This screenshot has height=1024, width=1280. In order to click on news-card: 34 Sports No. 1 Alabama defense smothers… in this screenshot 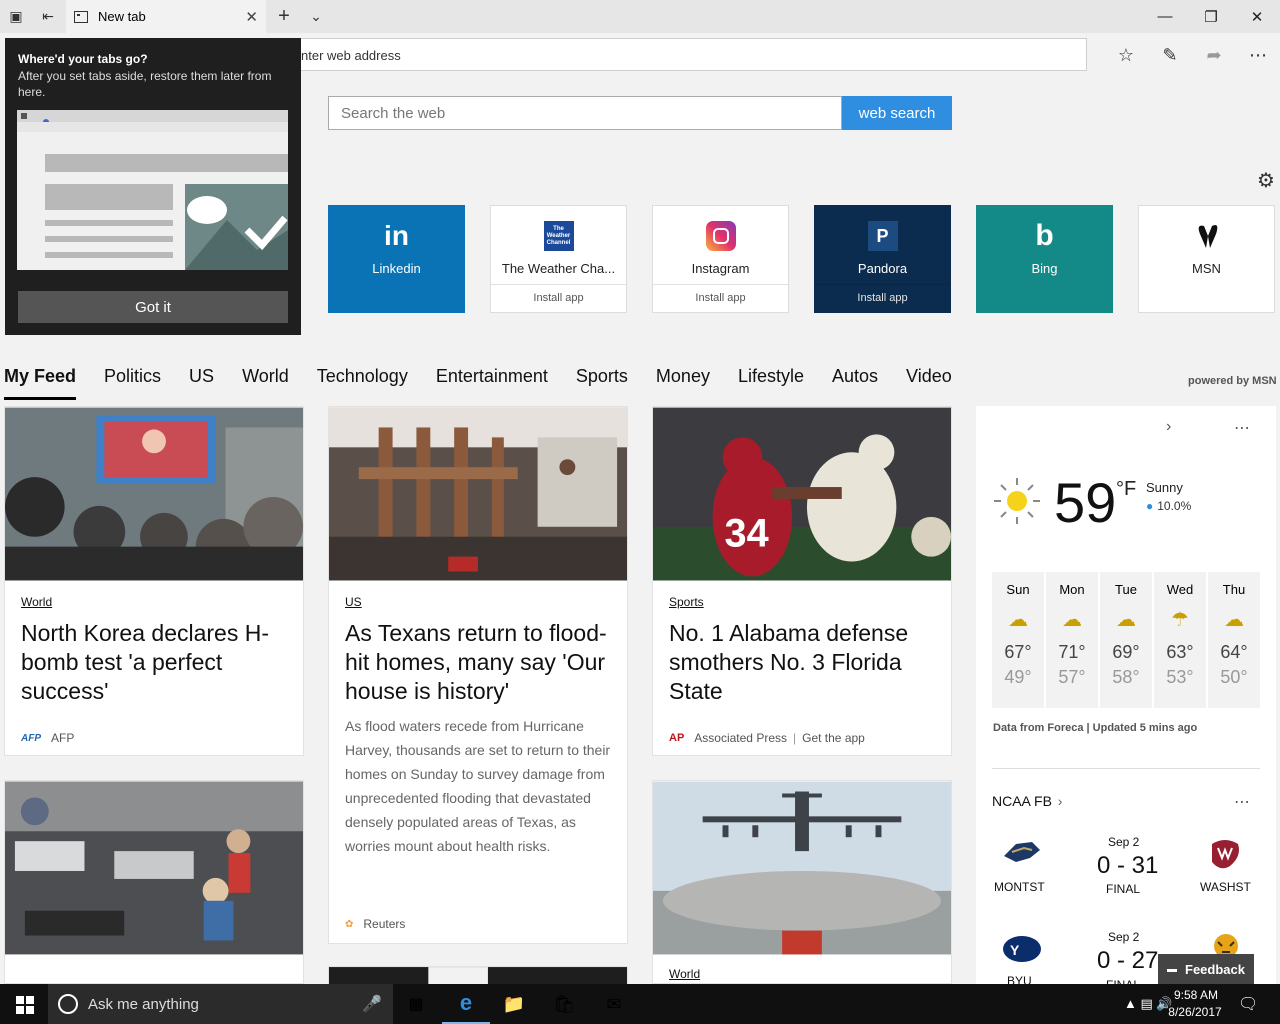, I will do `click(802, 581)`.